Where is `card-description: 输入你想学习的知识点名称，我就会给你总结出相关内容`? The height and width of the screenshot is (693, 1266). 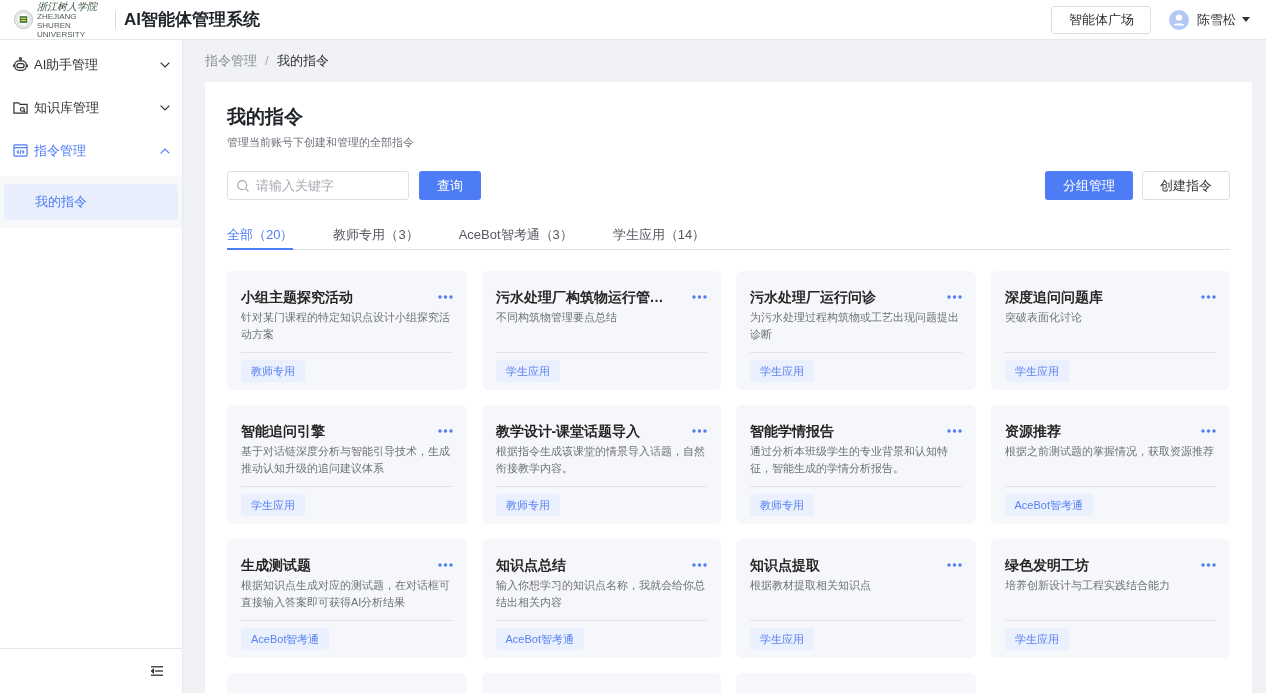
card-description: 输入你想学习的知识点名称，我就会给你总结出相关内容 is located at coordinates (600, 594).